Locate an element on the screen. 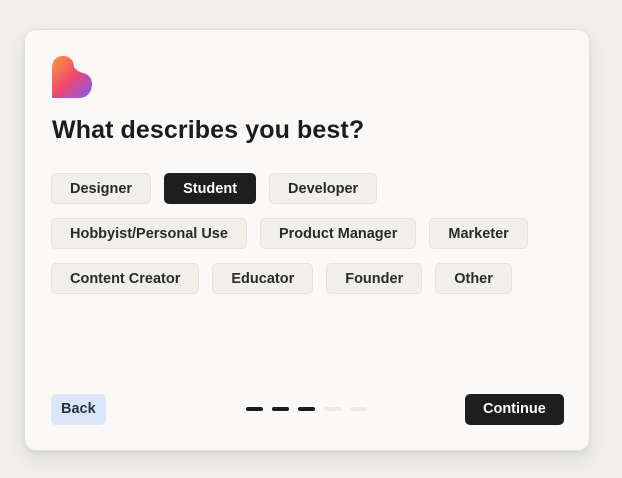 This screenshot has width=622, height=478. option-hobbyist: Hobbyist/Personal Use is located at coordinates (149, 233).